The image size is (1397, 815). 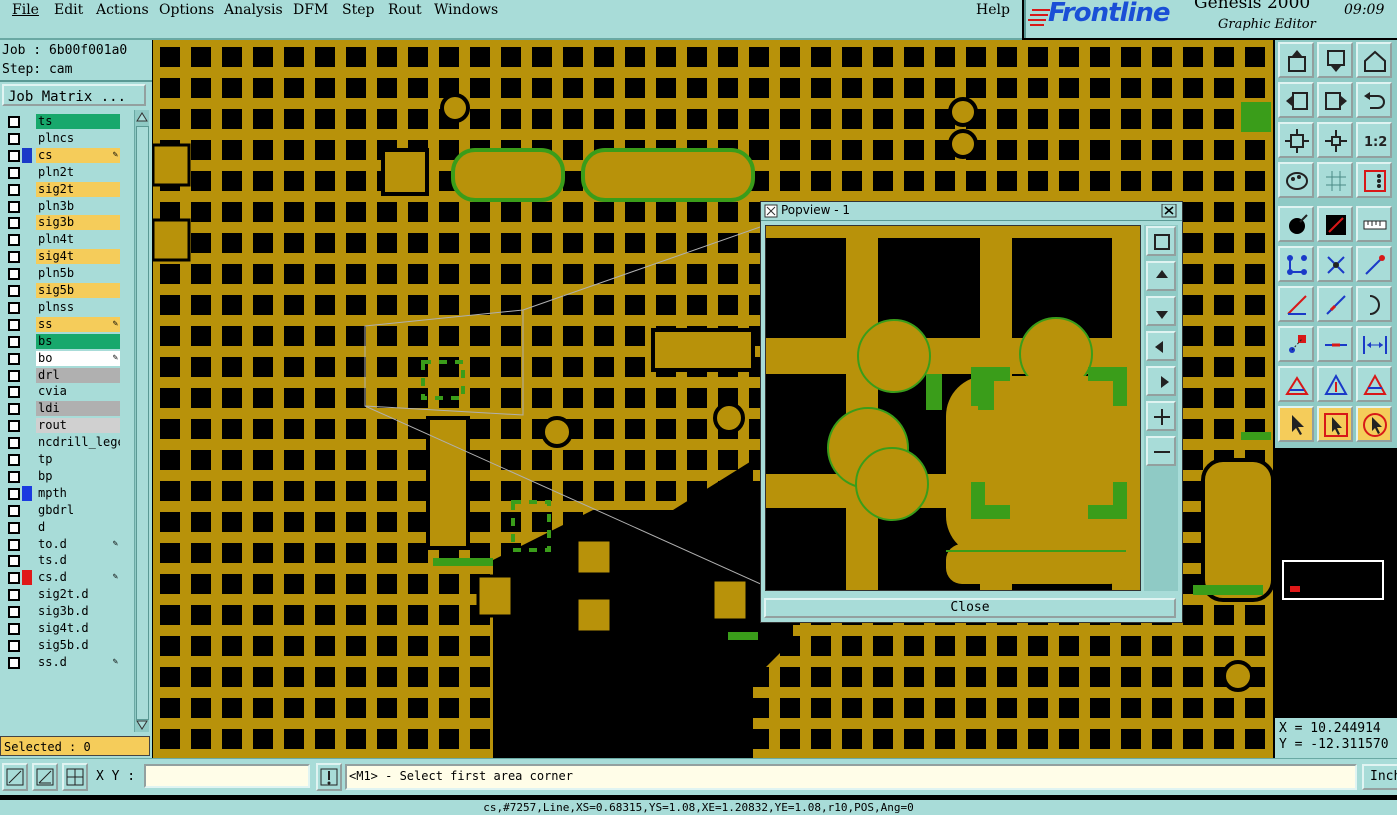 I want to click on layer-row-sig3b-d: sig3b.d, so click(x=63, y=612).